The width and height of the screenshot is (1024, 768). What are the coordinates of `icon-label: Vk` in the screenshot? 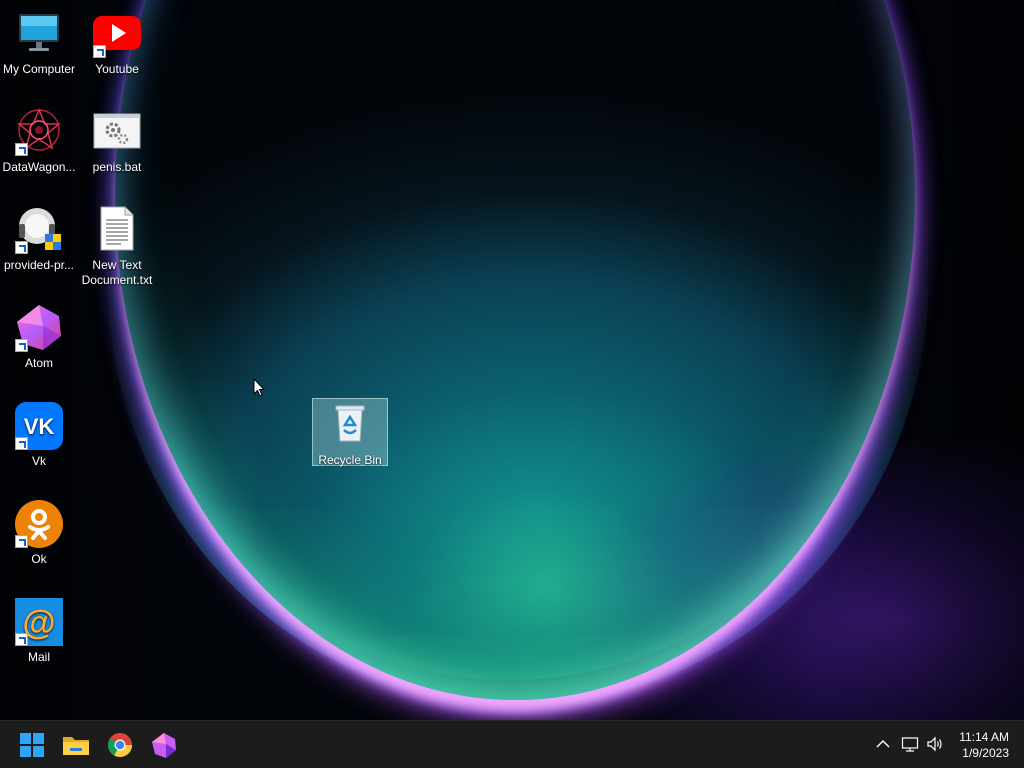 It's located at (38, 461).